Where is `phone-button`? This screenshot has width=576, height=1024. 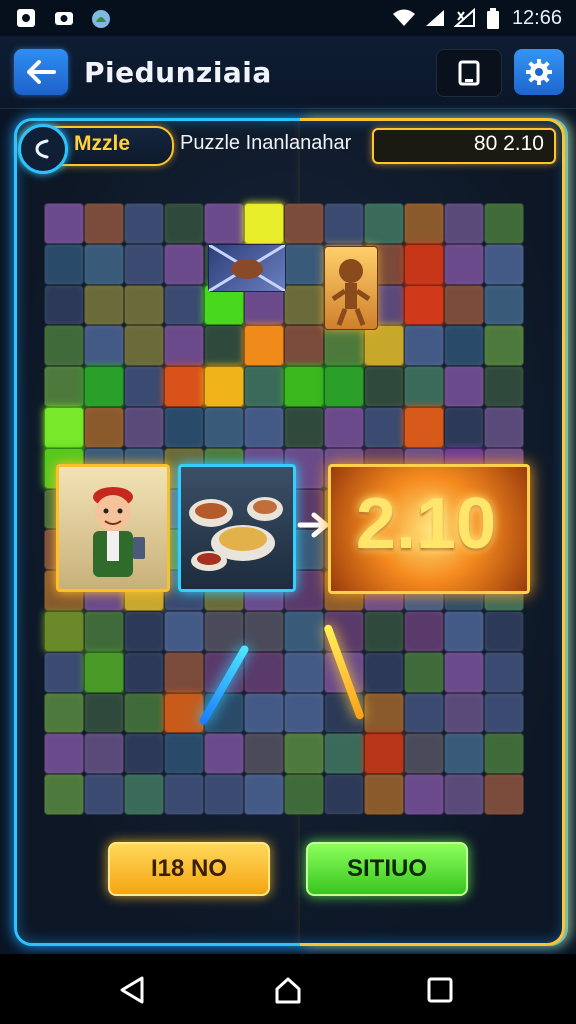
phone-button is located at coordinates (43, 149).